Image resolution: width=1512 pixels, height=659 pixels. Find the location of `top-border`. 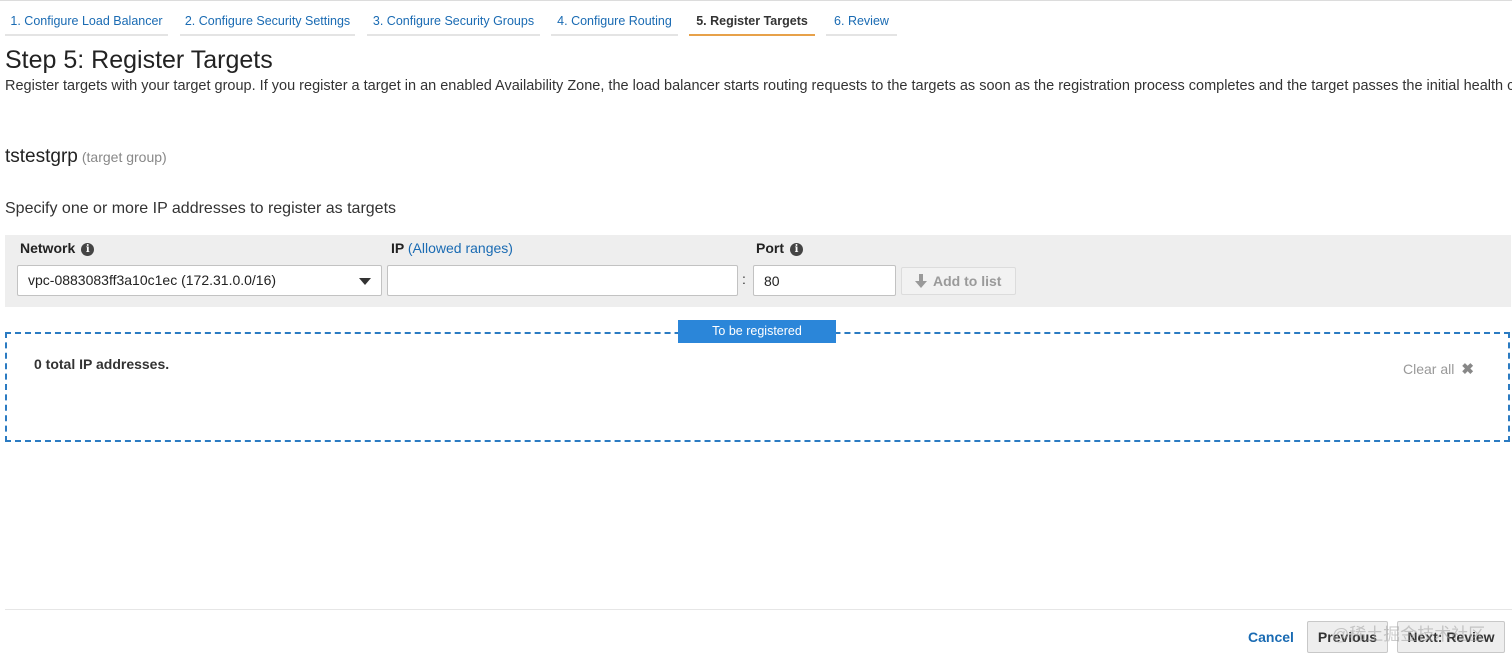

top-border is located at coordinates (756, 0).